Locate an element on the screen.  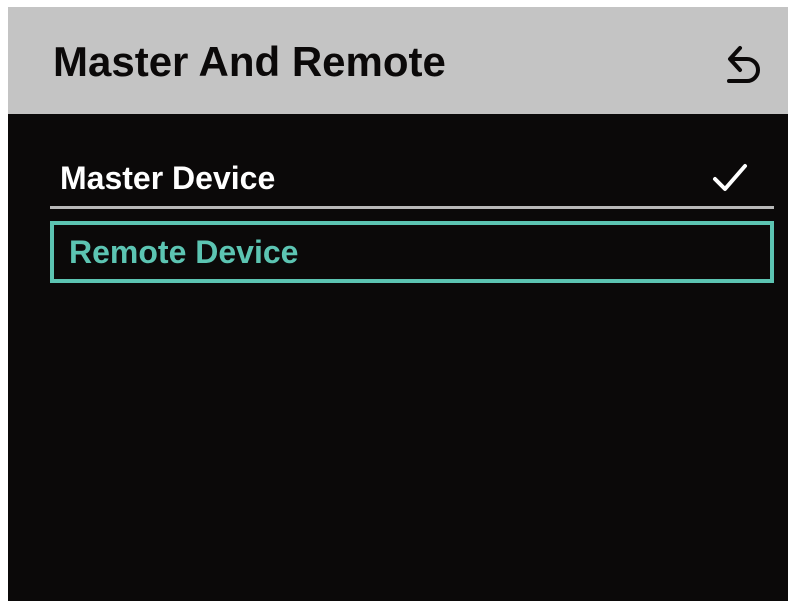
menu-item-remote-device: Remote Device is located at coordinates (412, 252).